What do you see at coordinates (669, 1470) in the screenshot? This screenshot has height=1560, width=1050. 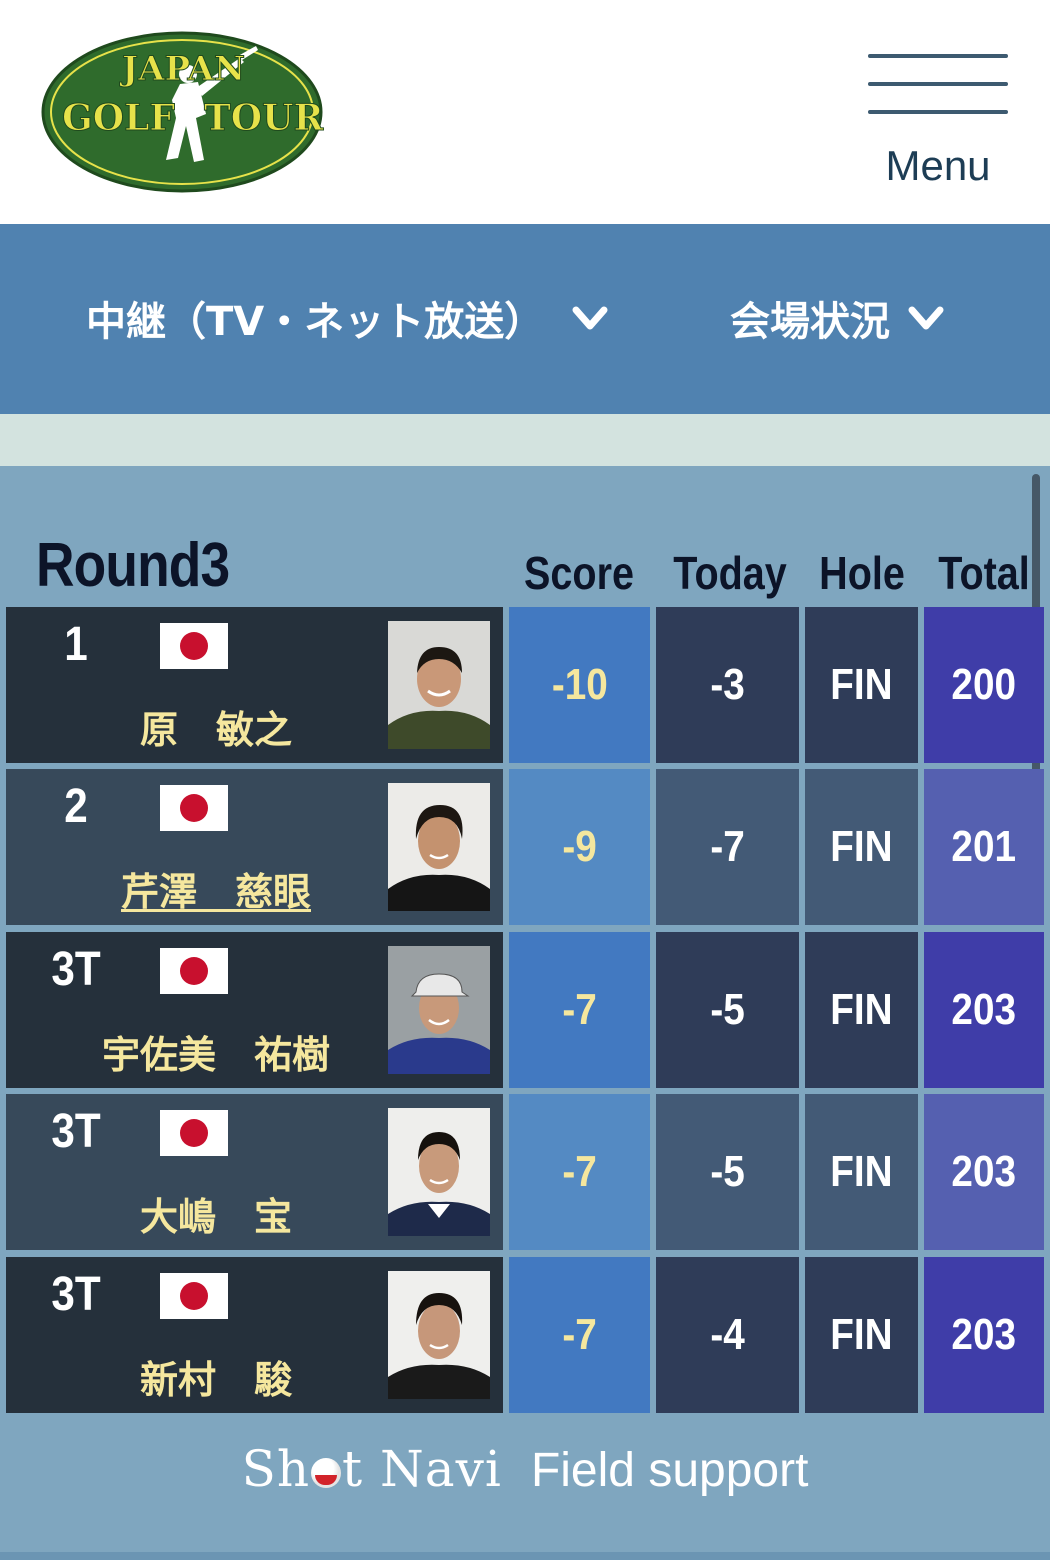 I see `sponsor-tagline: Field support` at bounding box center [669, 1470].